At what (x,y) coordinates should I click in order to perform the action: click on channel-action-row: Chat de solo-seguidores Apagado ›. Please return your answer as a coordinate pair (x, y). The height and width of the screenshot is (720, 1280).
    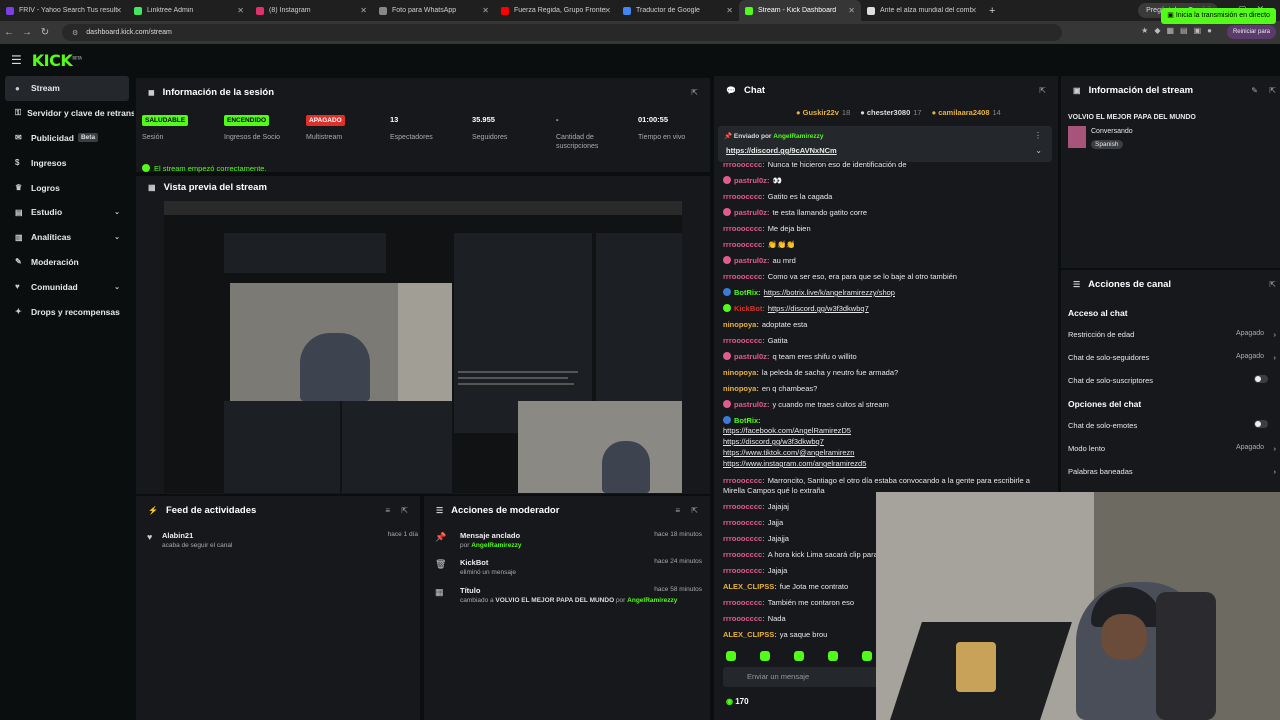
    Looking at the image, I should click on (1172, 357).